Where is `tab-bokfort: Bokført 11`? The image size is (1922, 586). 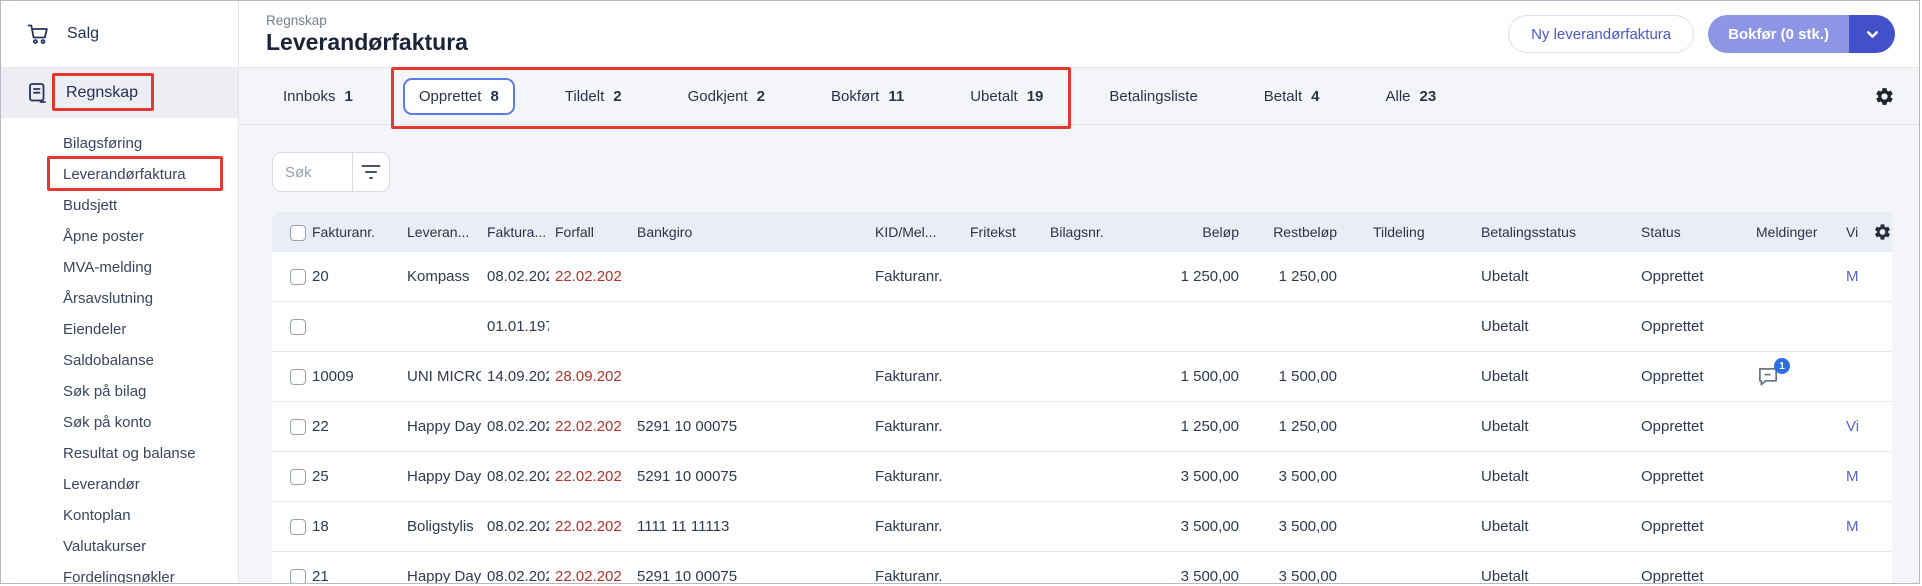 tab-bokfort: Bokført 11 is located at coordinates (867, 96).